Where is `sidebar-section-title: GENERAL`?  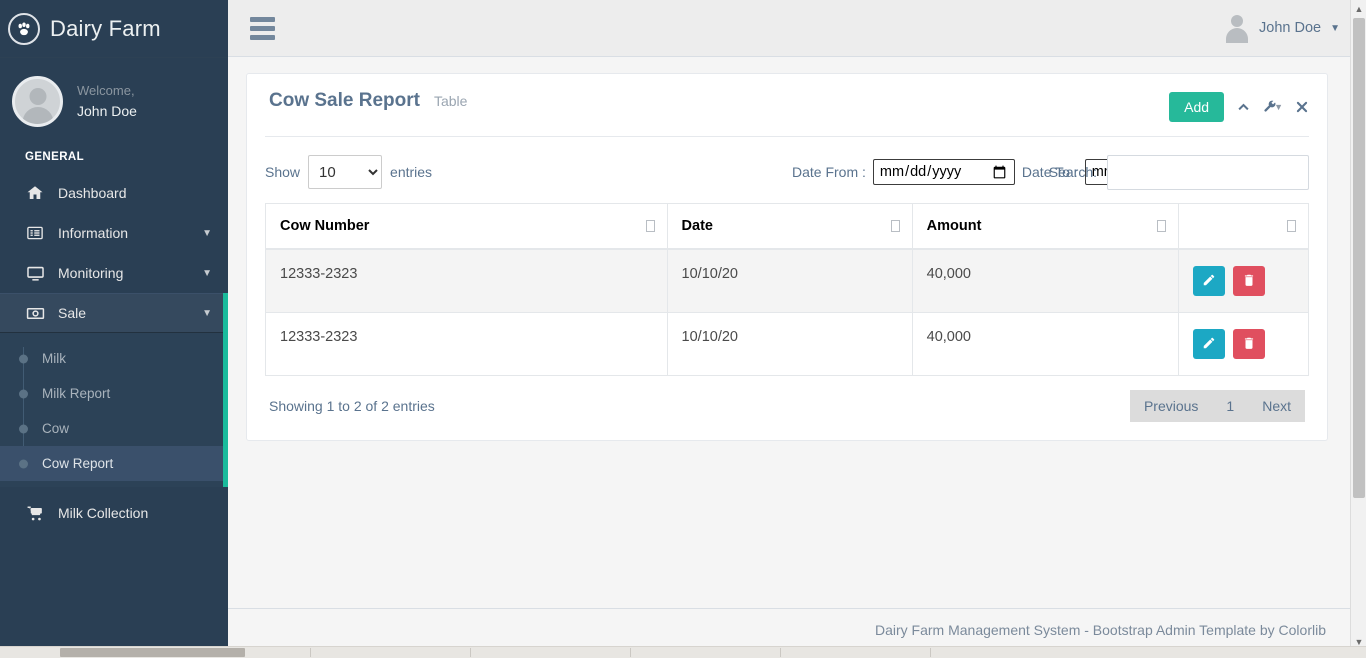
sidebar-section-title: GENERAL is located at coordinates (55, 157).